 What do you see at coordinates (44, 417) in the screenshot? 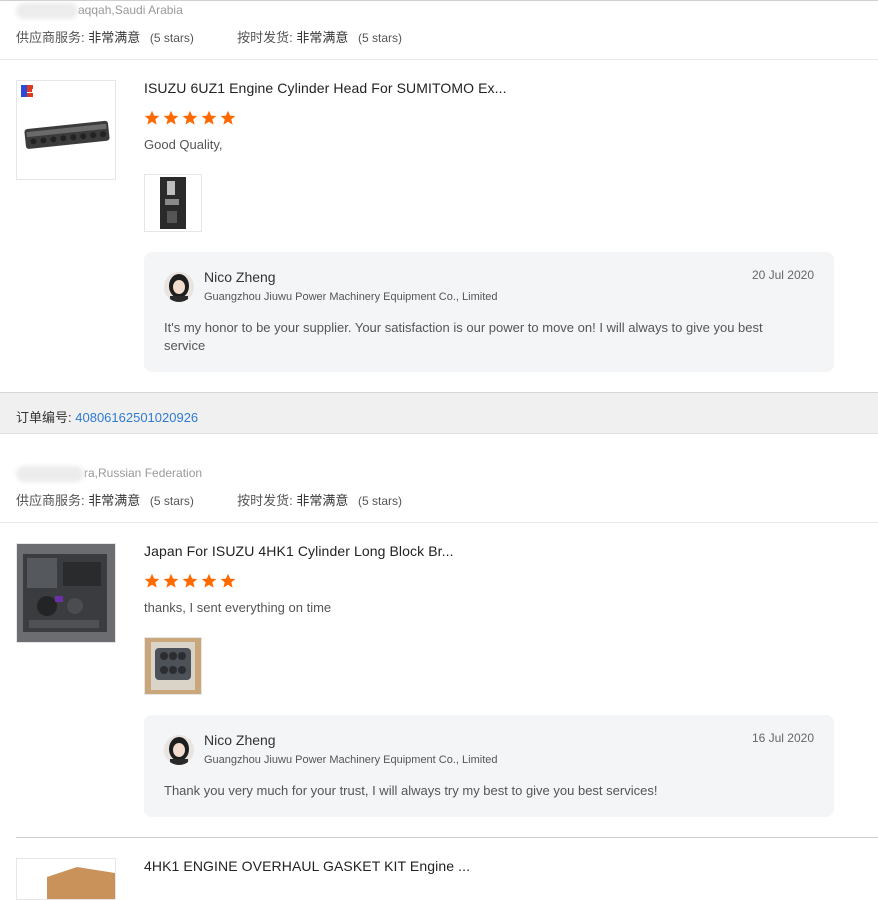
I see `order-label: 订单编号:` at bounding box center [44, 417].